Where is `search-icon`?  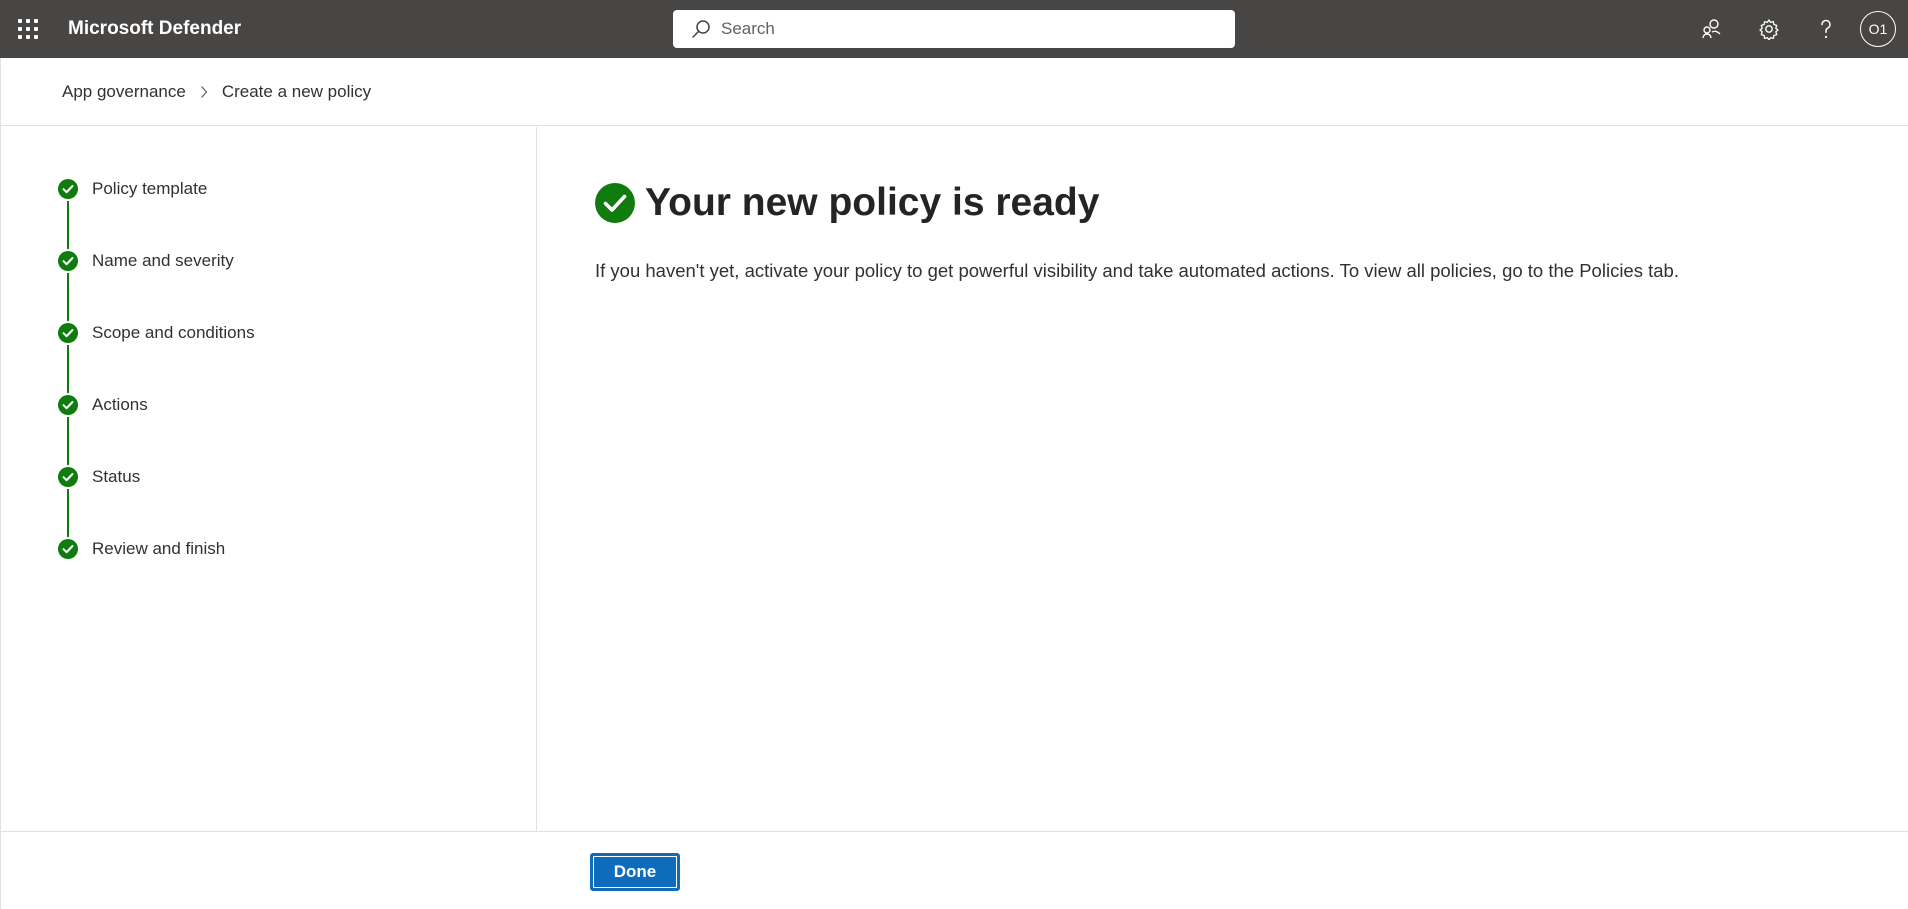
search-icon is located at coordinates (701, 29).